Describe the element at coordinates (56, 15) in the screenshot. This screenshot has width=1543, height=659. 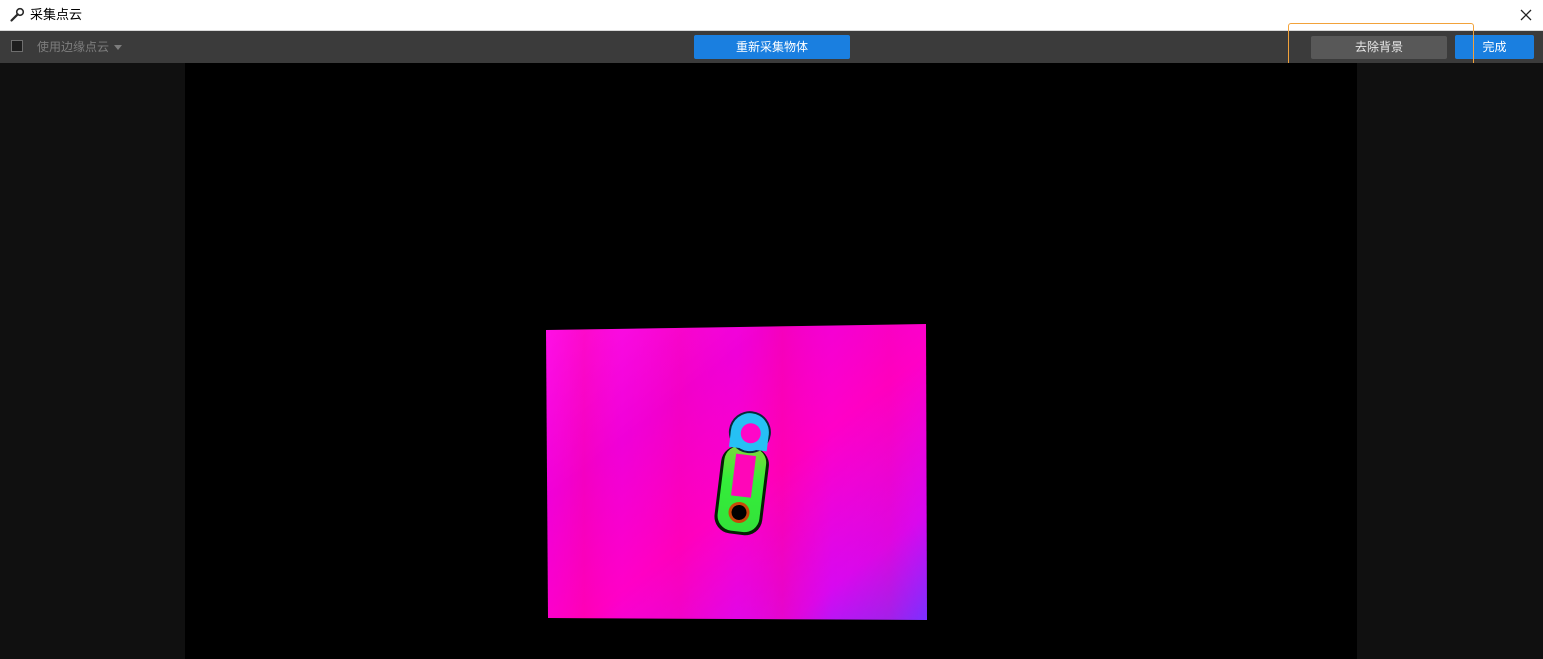
I see `window-title: 采集点云` at that location.